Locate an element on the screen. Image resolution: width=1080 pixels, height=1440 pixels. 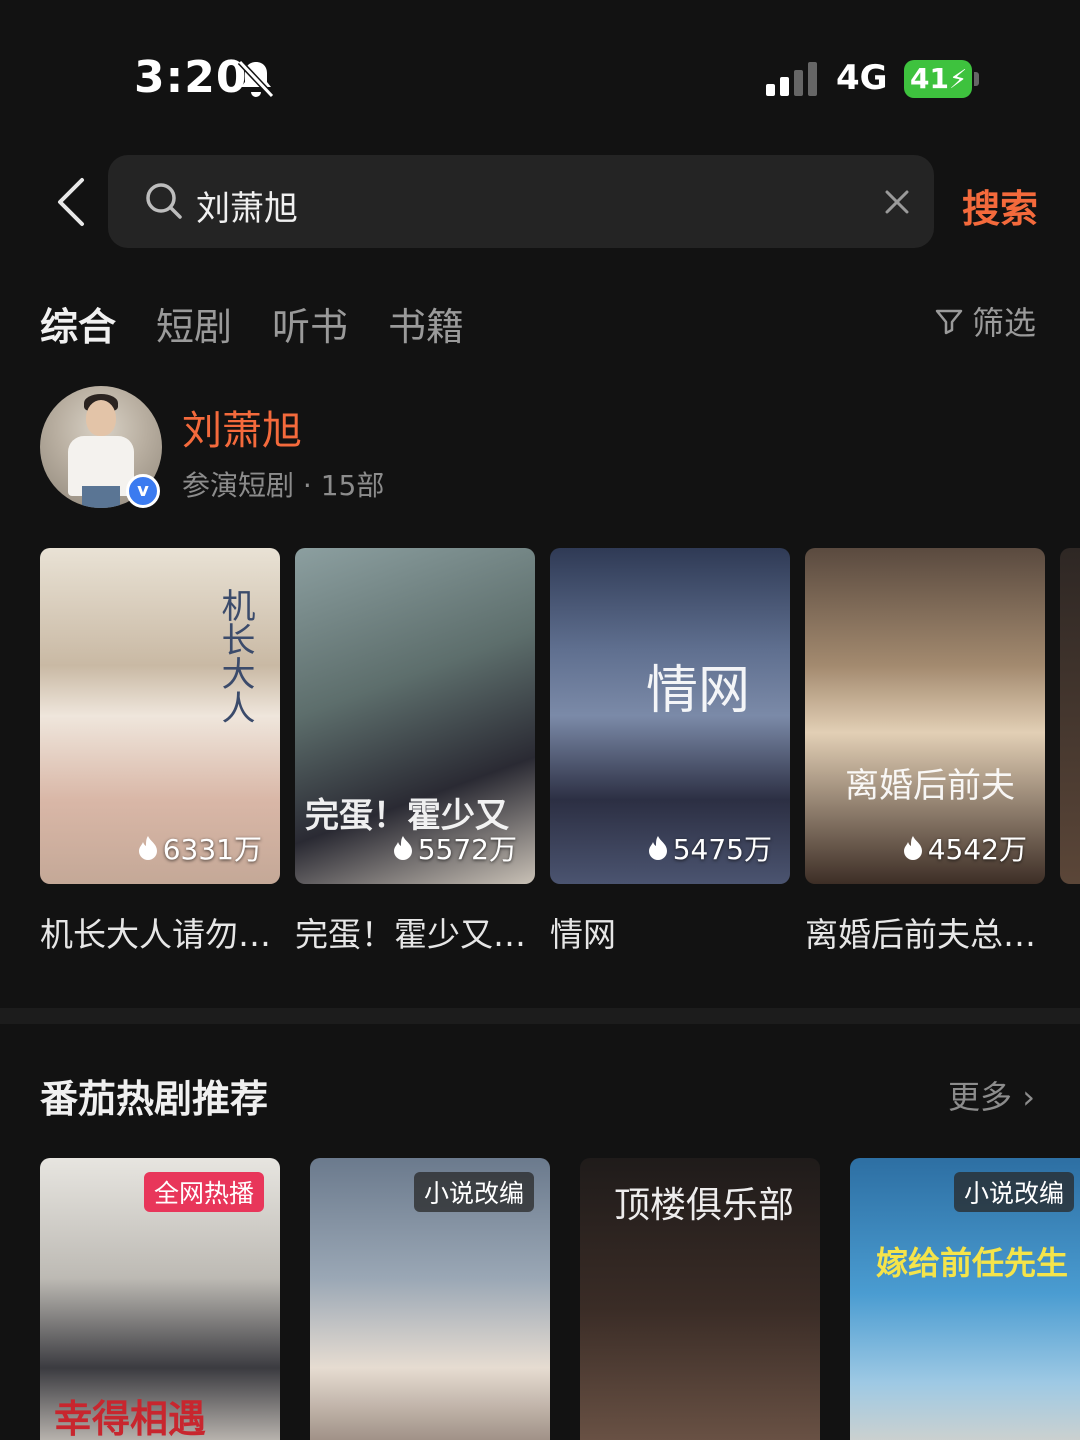
heat-count: 5475万 is located at coordinates (709, 848).